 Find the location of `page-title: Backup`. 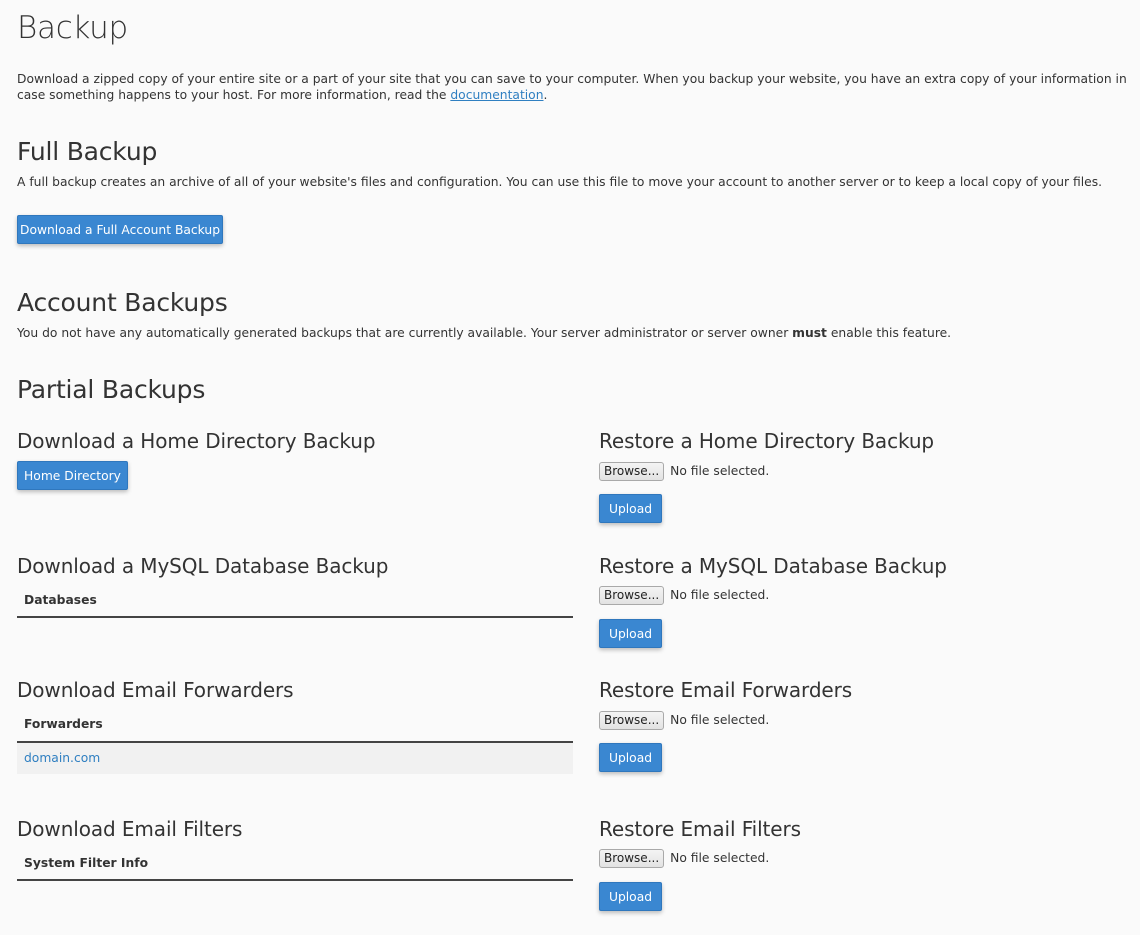

page-title: Backup is located at coordinates (72, 28).